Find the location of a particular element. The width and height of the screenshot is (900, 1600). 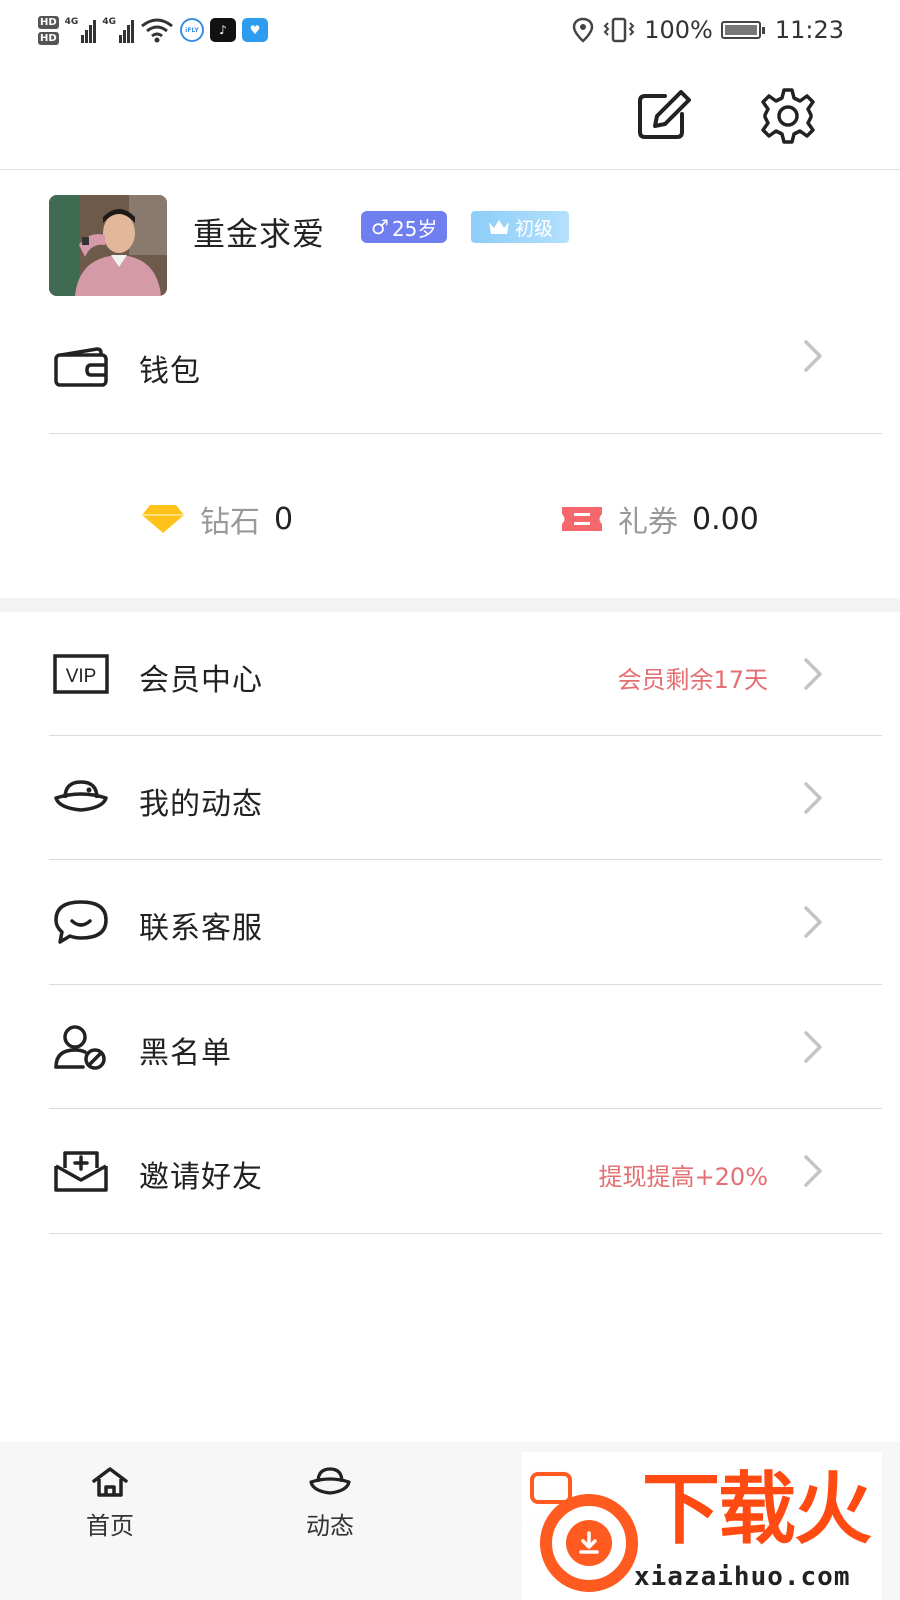

profile-header is located at coordinates (450, 116).